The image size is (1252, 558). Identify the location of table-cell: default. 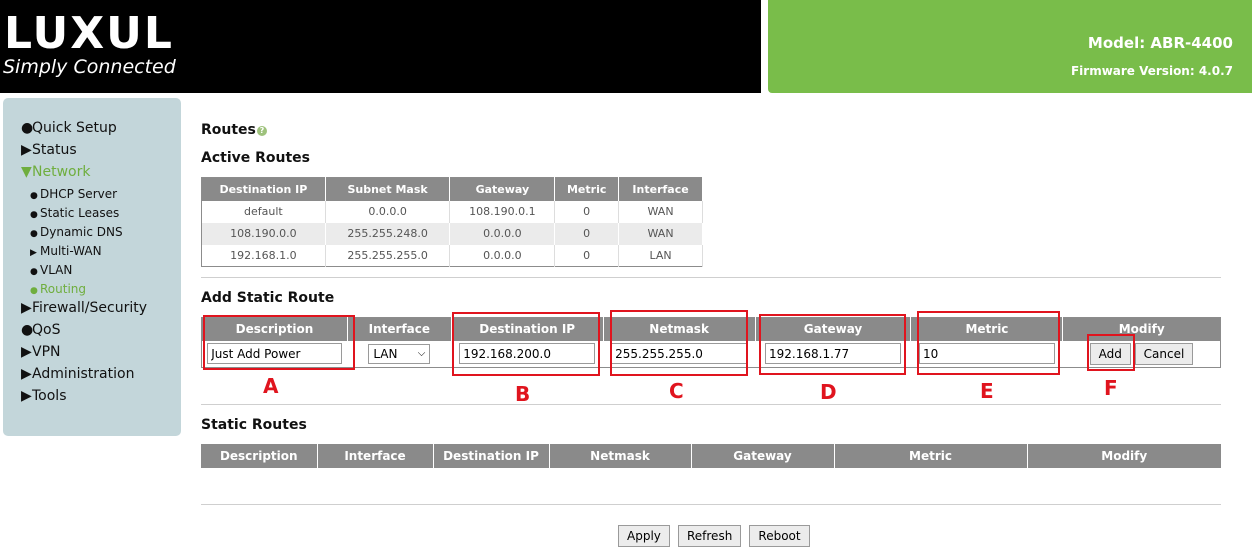
(263, 211).